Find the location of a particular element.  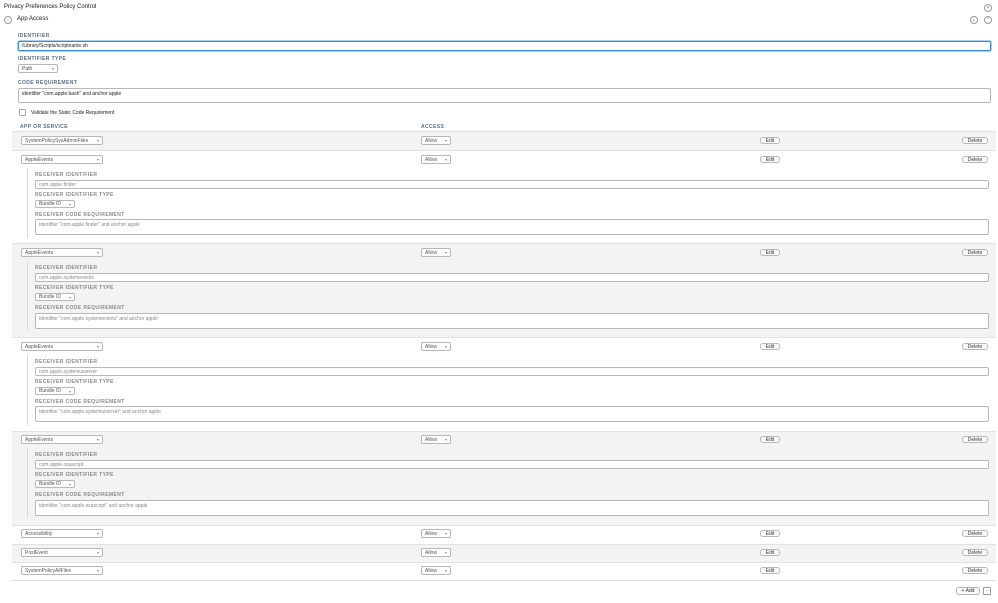

col-access: ACCESS is located at coordinates (433, 127).